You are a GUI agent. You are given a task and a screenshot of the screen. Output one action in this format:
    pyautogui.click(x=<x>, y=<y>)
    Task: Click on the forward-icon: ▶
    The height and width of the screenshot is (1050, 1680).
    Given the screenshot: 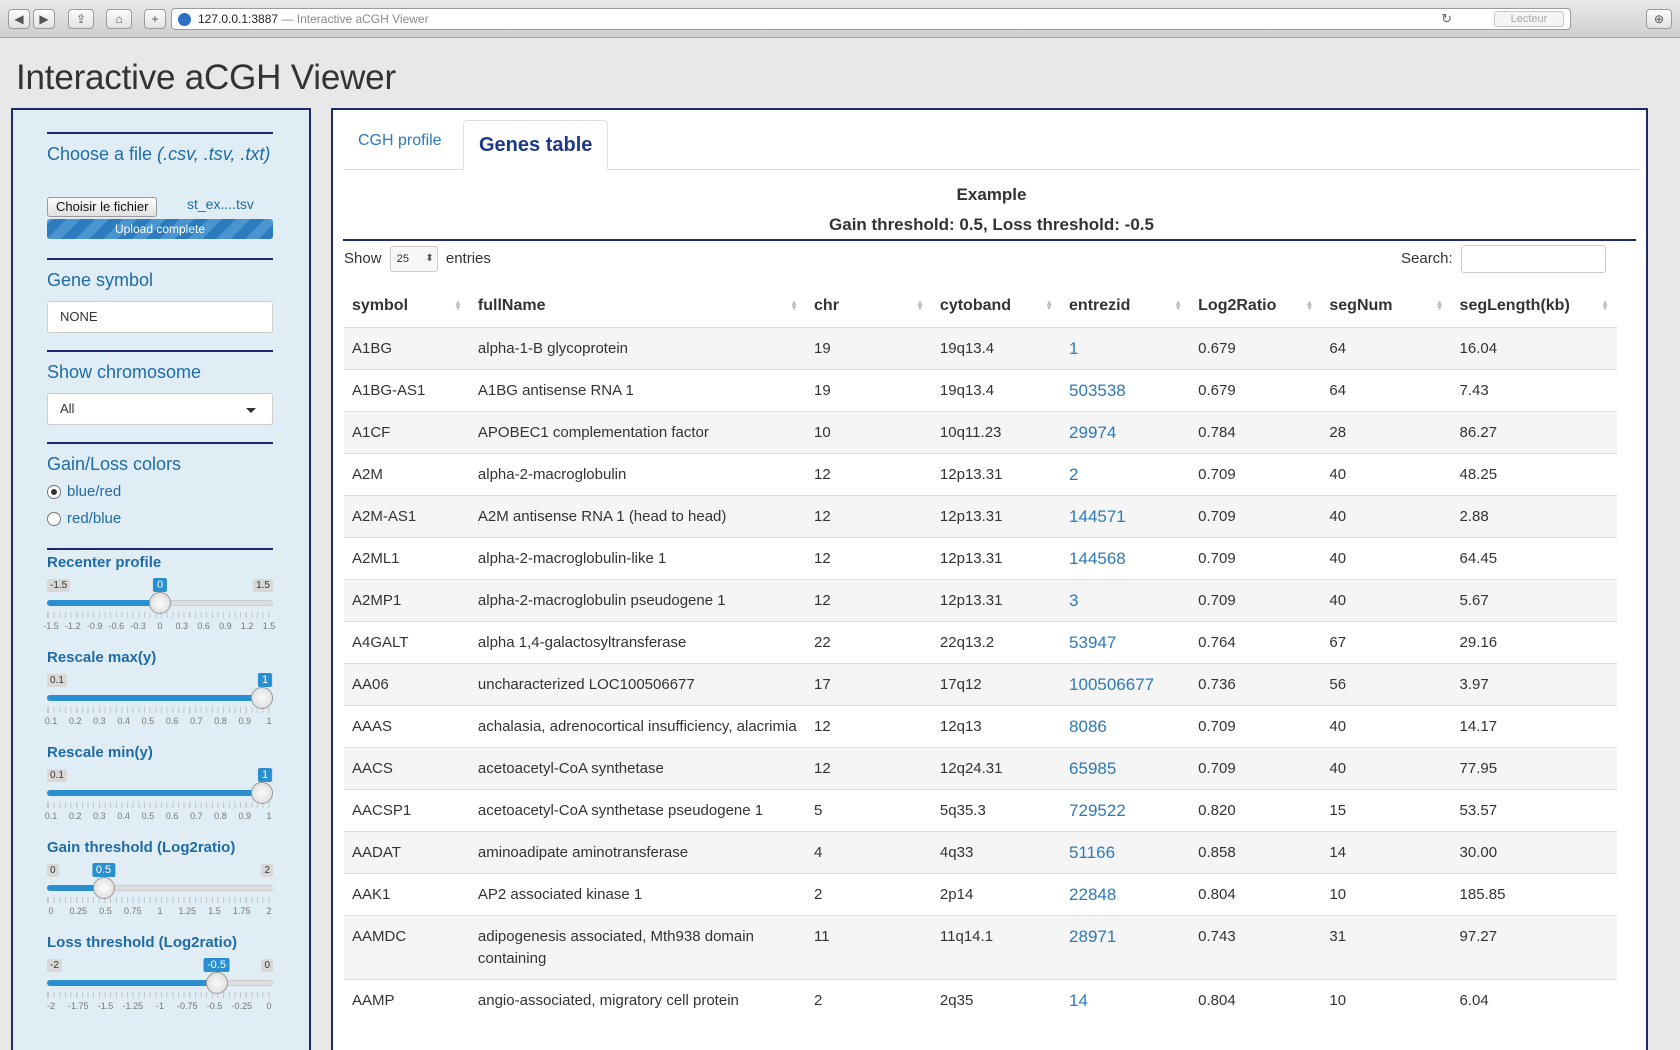 What is the action you would take?
    pyautogui.click(x=44, y=19)
    